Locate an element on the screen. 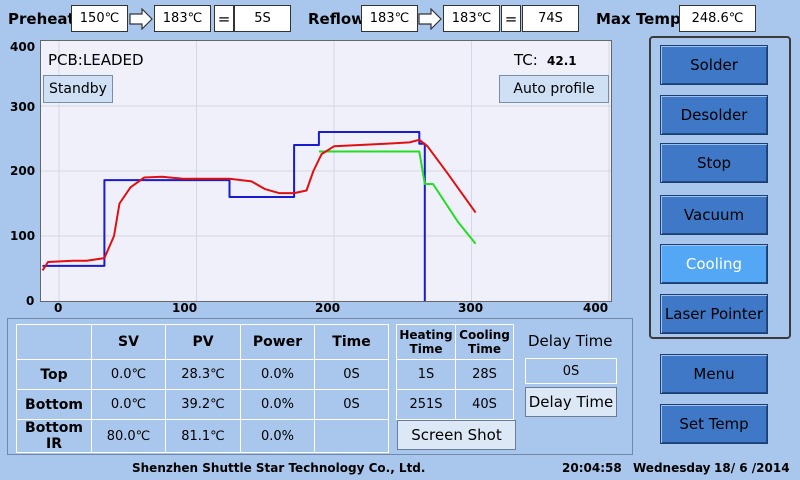 The image size is (800, 480). tc-label: TC: is located at coordinates (526, 60).